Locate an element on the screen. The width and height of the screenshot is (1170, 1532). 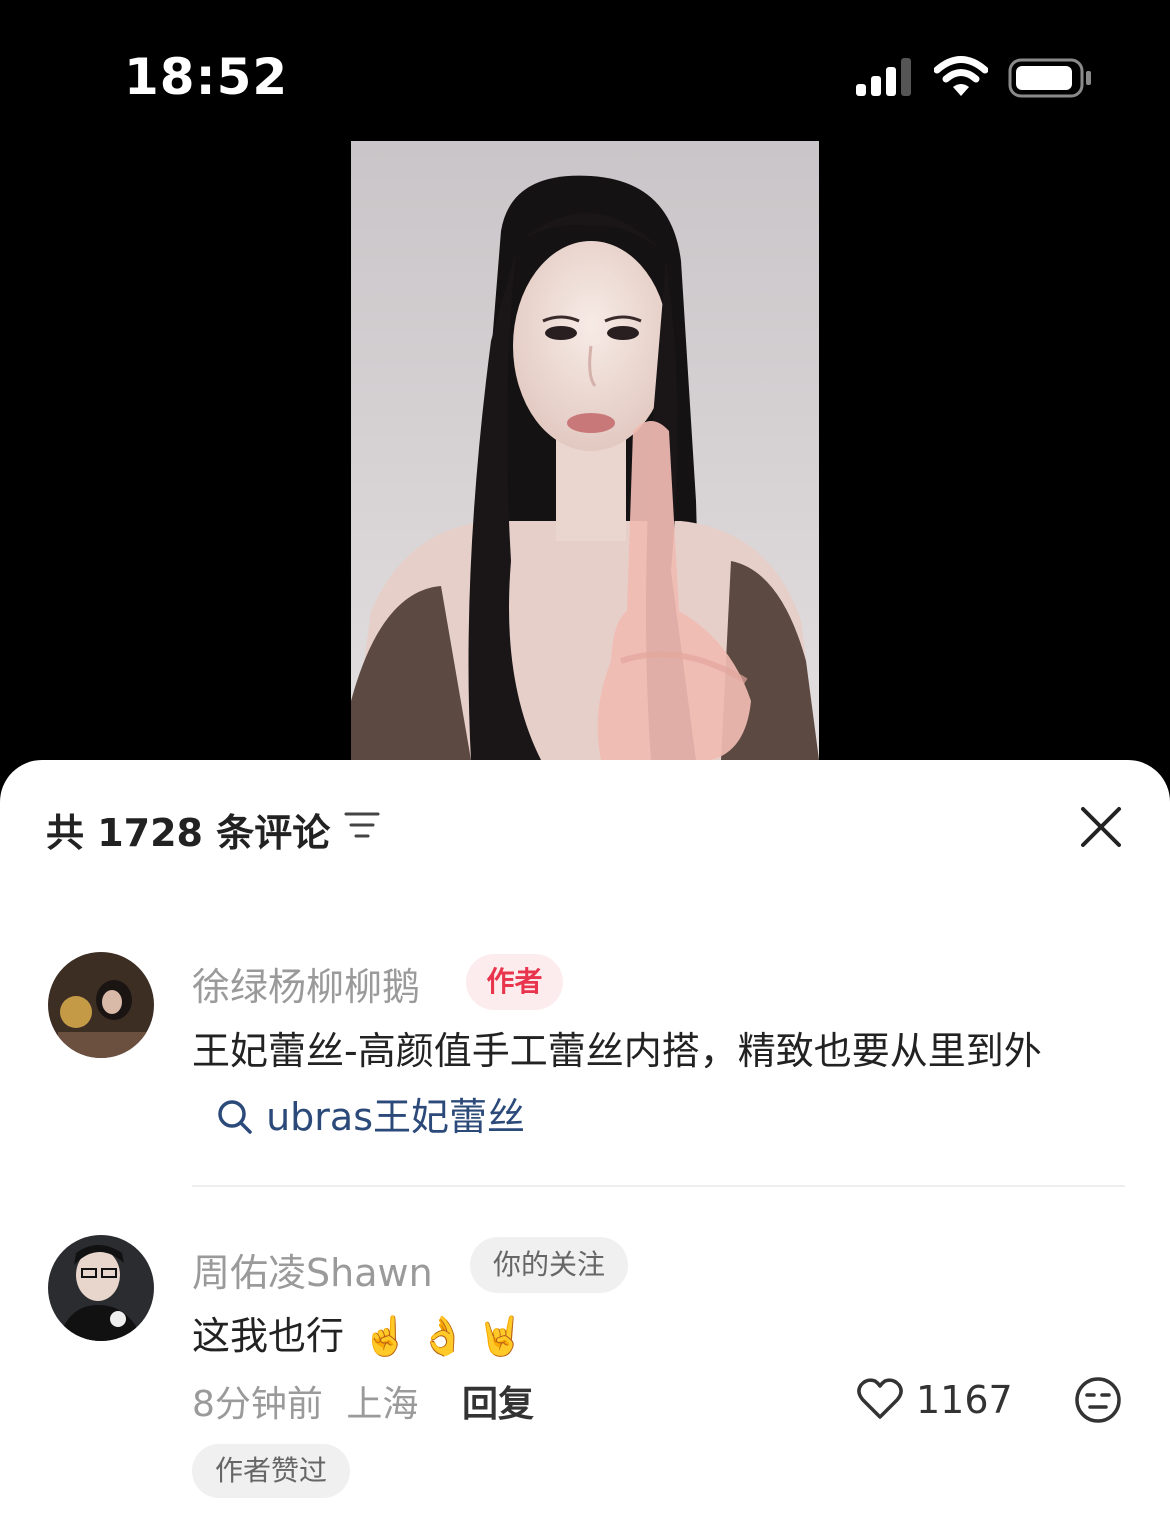
like-count: 1167 is located at coordinates (964, 1400).